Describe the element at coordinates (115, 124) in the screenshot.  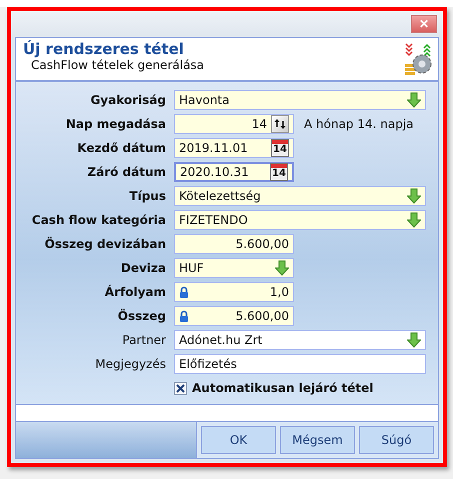
I see `field-label: Nap megadása` at that location.